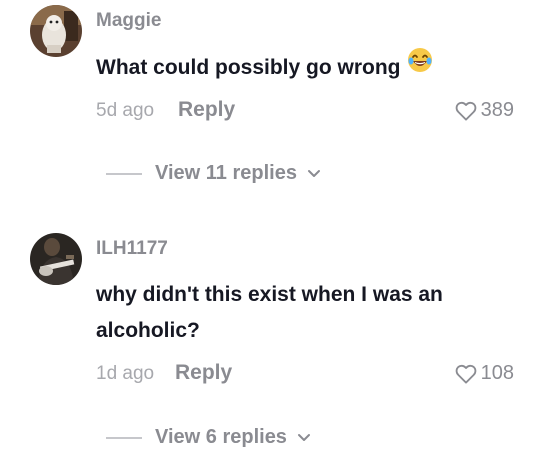  What do you see at coordinates (221, 437) in the screenshot?
I see `view-replies-label: View 6 replies` at bounding box center [221, 437].